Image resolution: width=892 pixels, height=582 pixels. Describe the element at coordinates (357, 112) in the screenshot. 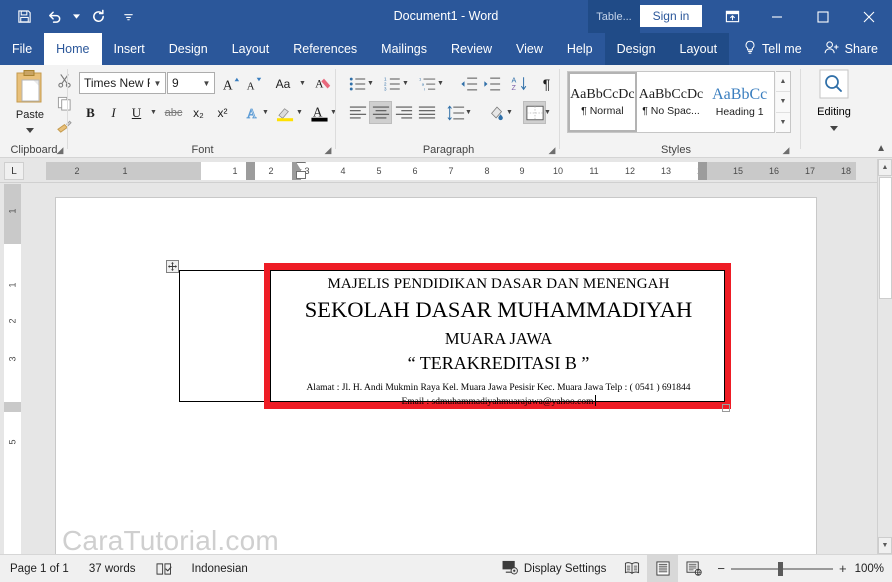

I see `align-left-button` at that location.